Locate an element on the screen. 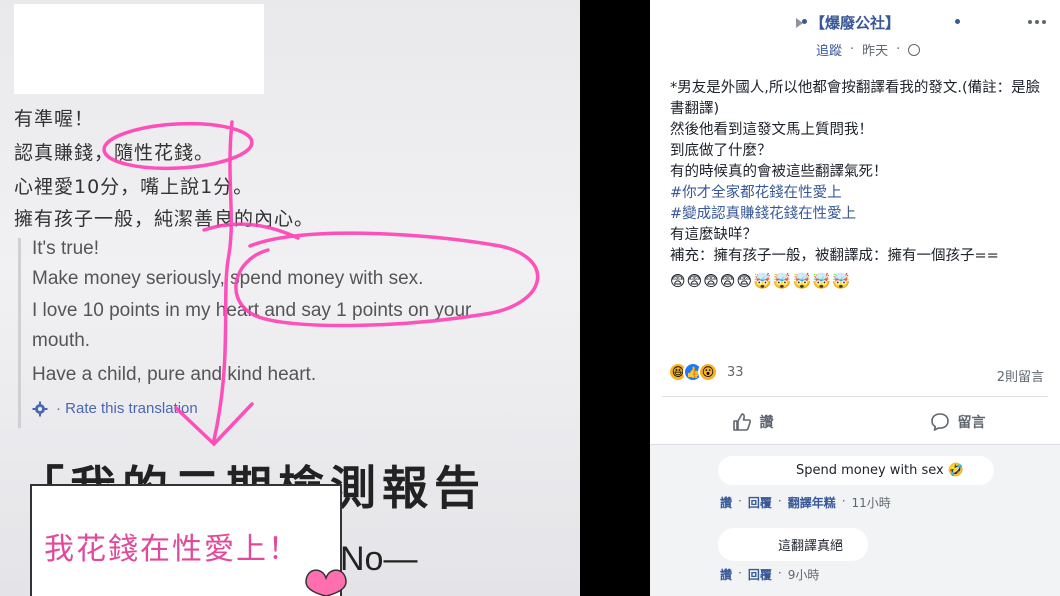 The image size is (1060, 596). like-label: 讚 is located at coordinates (766, 423).